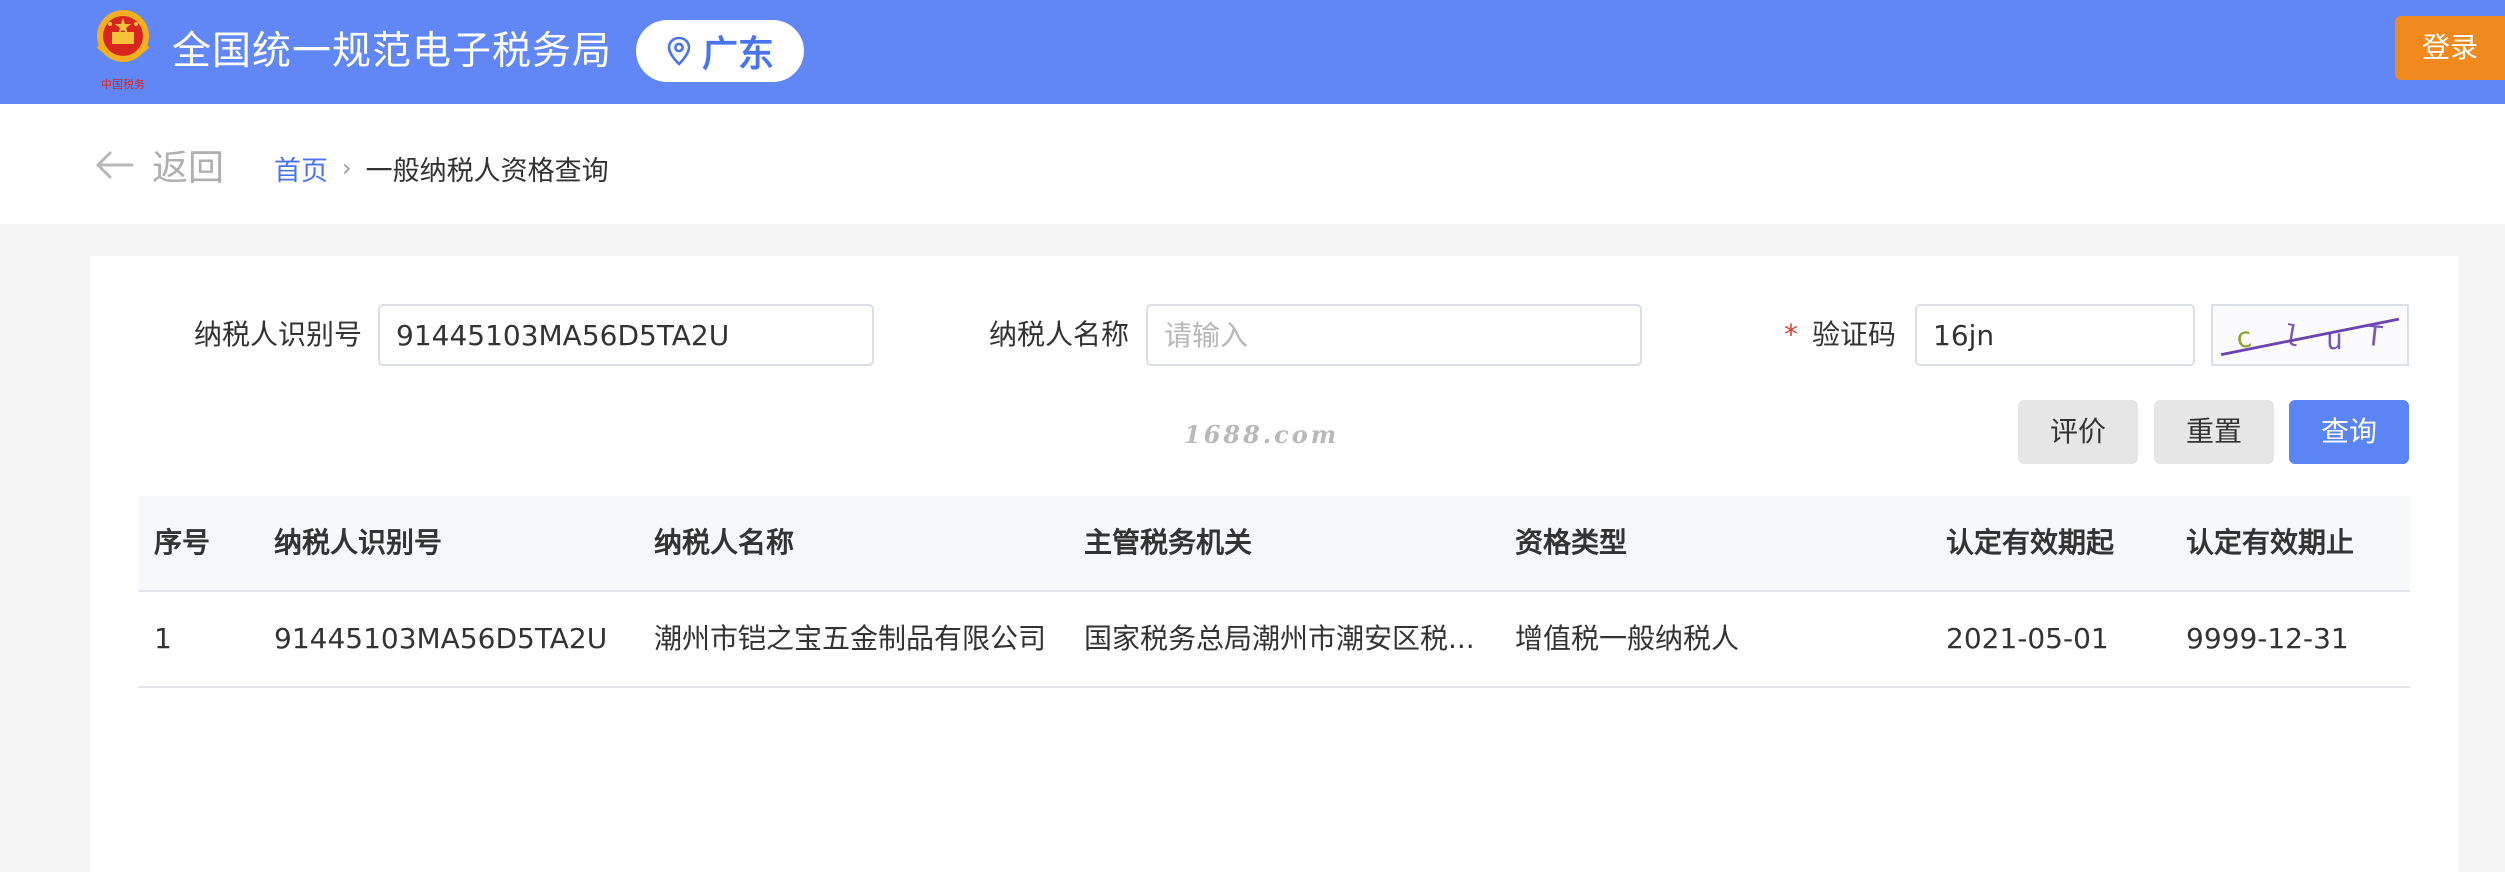  What do you see at coordinates (2450, 48) in the screenshot?
I see `login-button: 登录` at bounding box center [2450, 48].